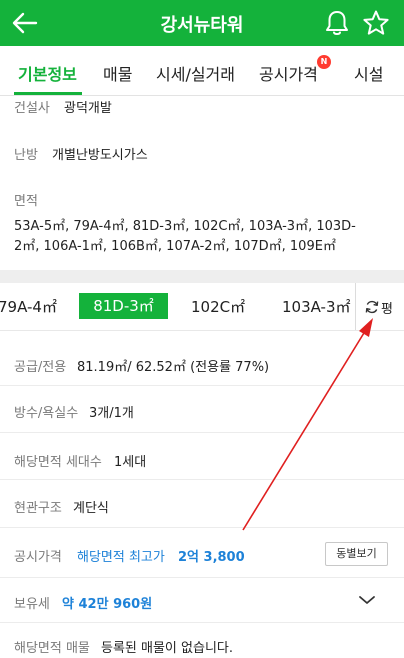 This screenshot has height=658, width=404. What do you see at coordinates (121, 557) in the screenshot?
I see `official-price-prefix: 해당면적 최고가` at bounding box center [121, 557].